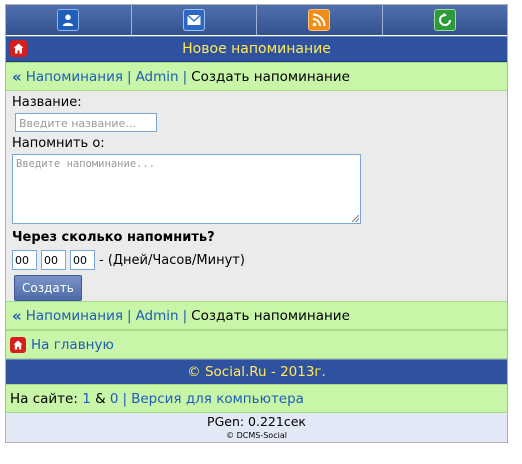 Image resolution: width=522 pixels, height=464 pixels. I want to click on online-prefix: На сайте:, so click(44, 398).